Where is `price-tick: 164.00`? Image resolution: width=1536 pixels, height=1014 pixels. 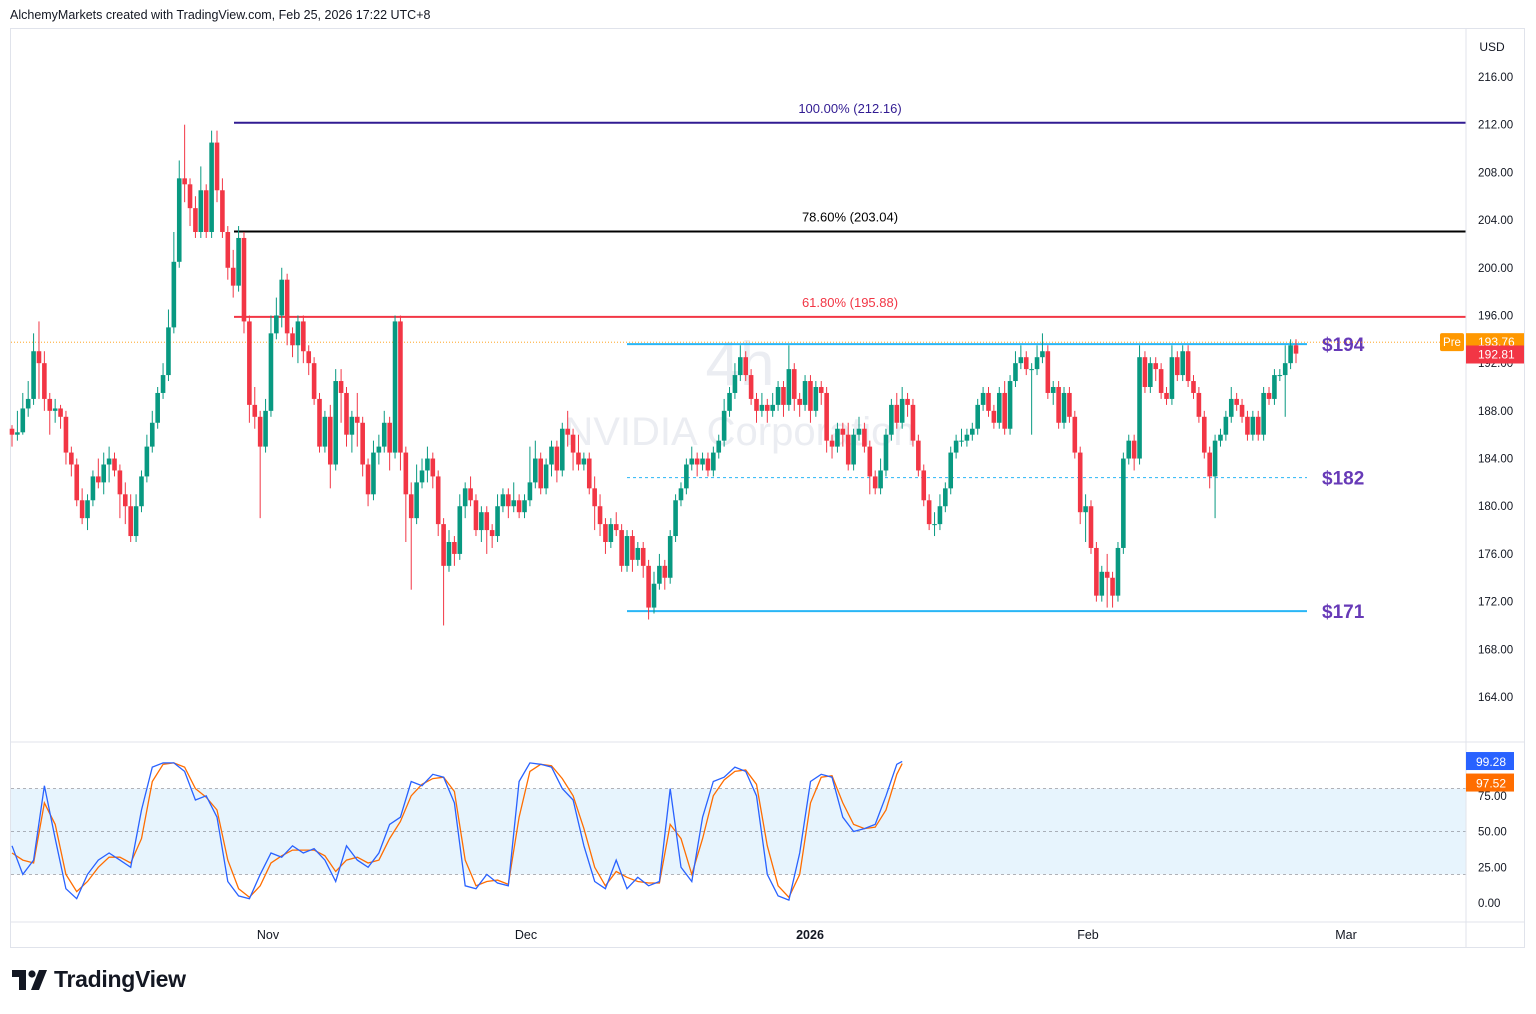 price-tick: 164.00 is located at coordinates (1495, 698).